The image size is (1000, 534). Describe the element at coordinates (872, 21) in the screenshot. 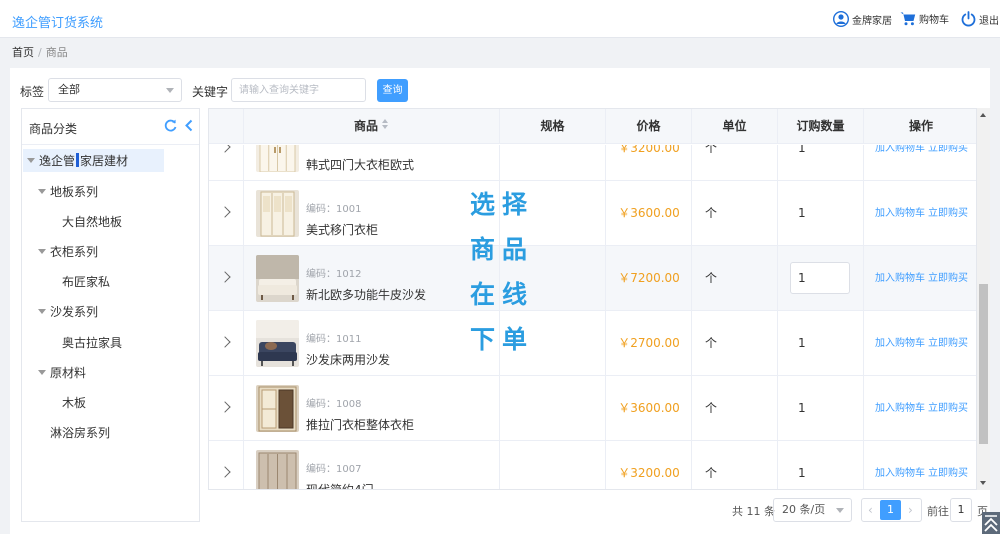

I see `user-name: 金牌家居` at that location.